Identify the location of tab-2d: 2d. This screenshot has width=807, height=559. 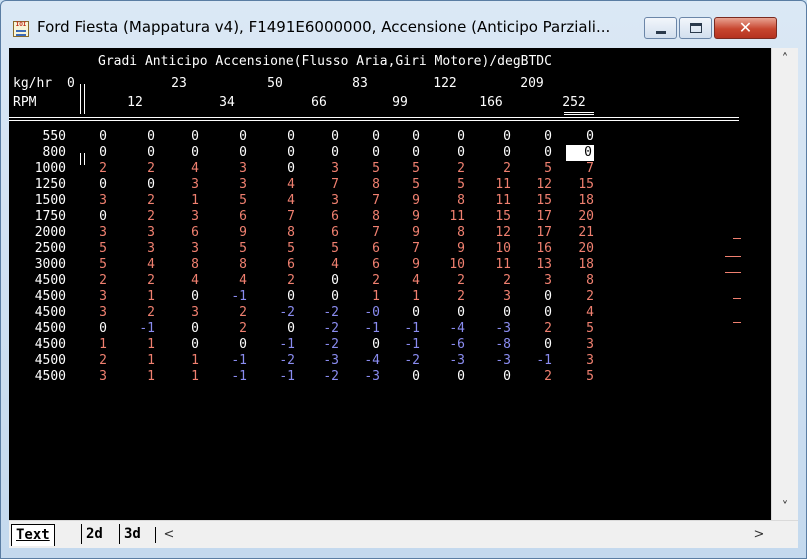
(94, 534).